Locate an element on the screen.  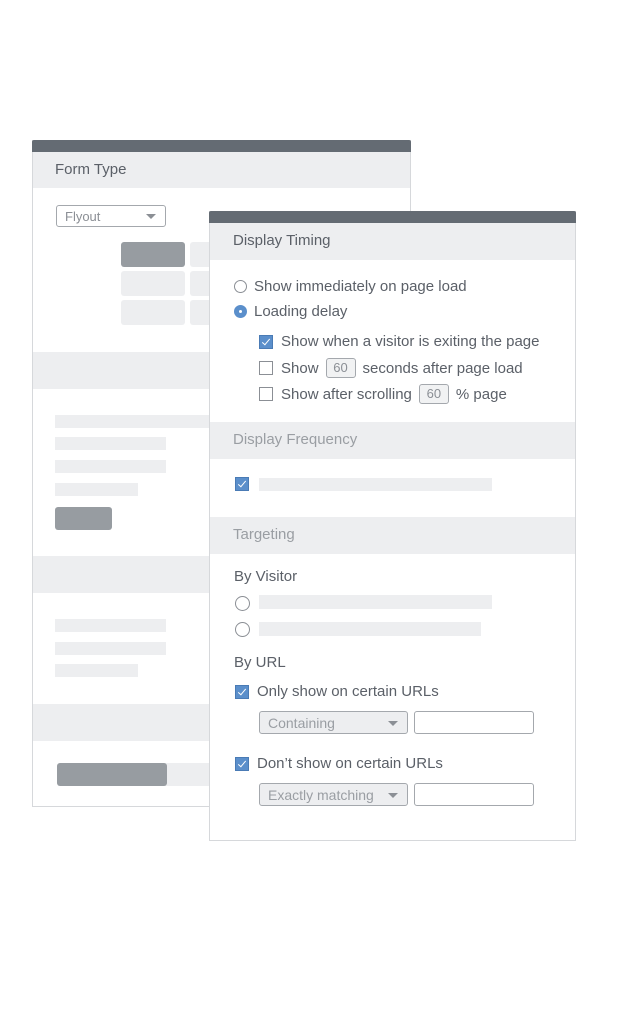
checkbox-scroll-delay: Show after scrolling 60 % page is located at coordinates (383, 394).